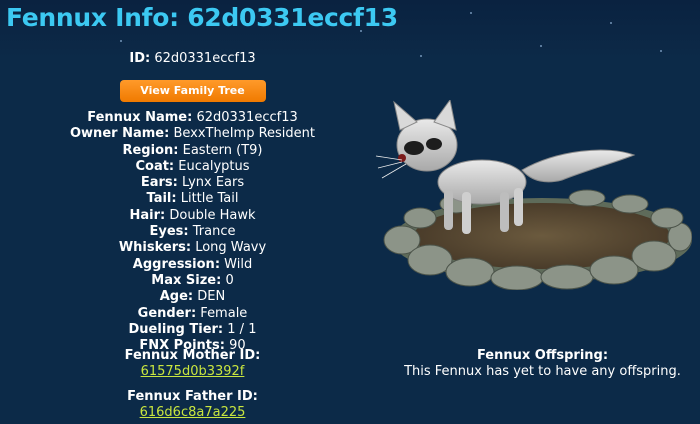  What do you see at coordinates (214, 166) in the screenshot?
I see `detail-value: Eucalyptus` at bounding box center [214, 166].